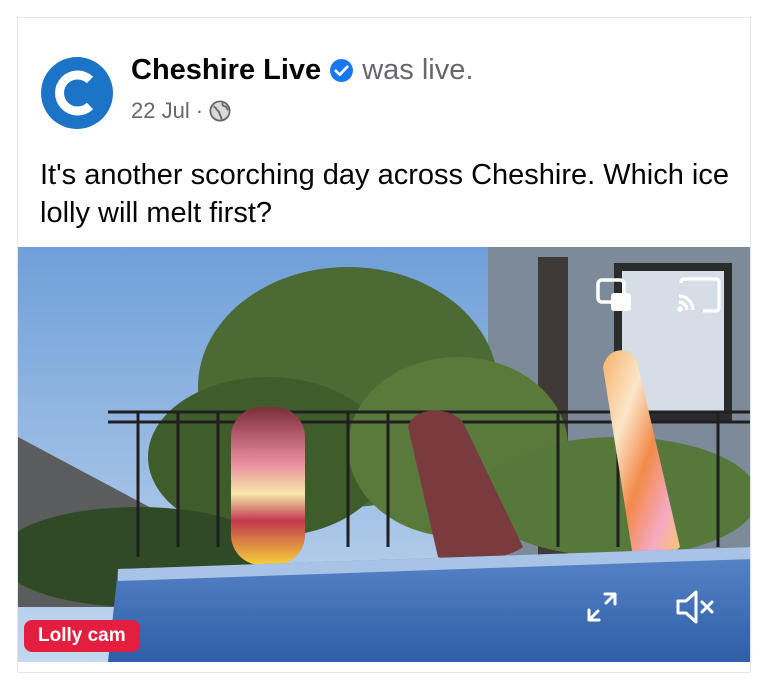  I want to click on globe-icon, so click(220, 111).